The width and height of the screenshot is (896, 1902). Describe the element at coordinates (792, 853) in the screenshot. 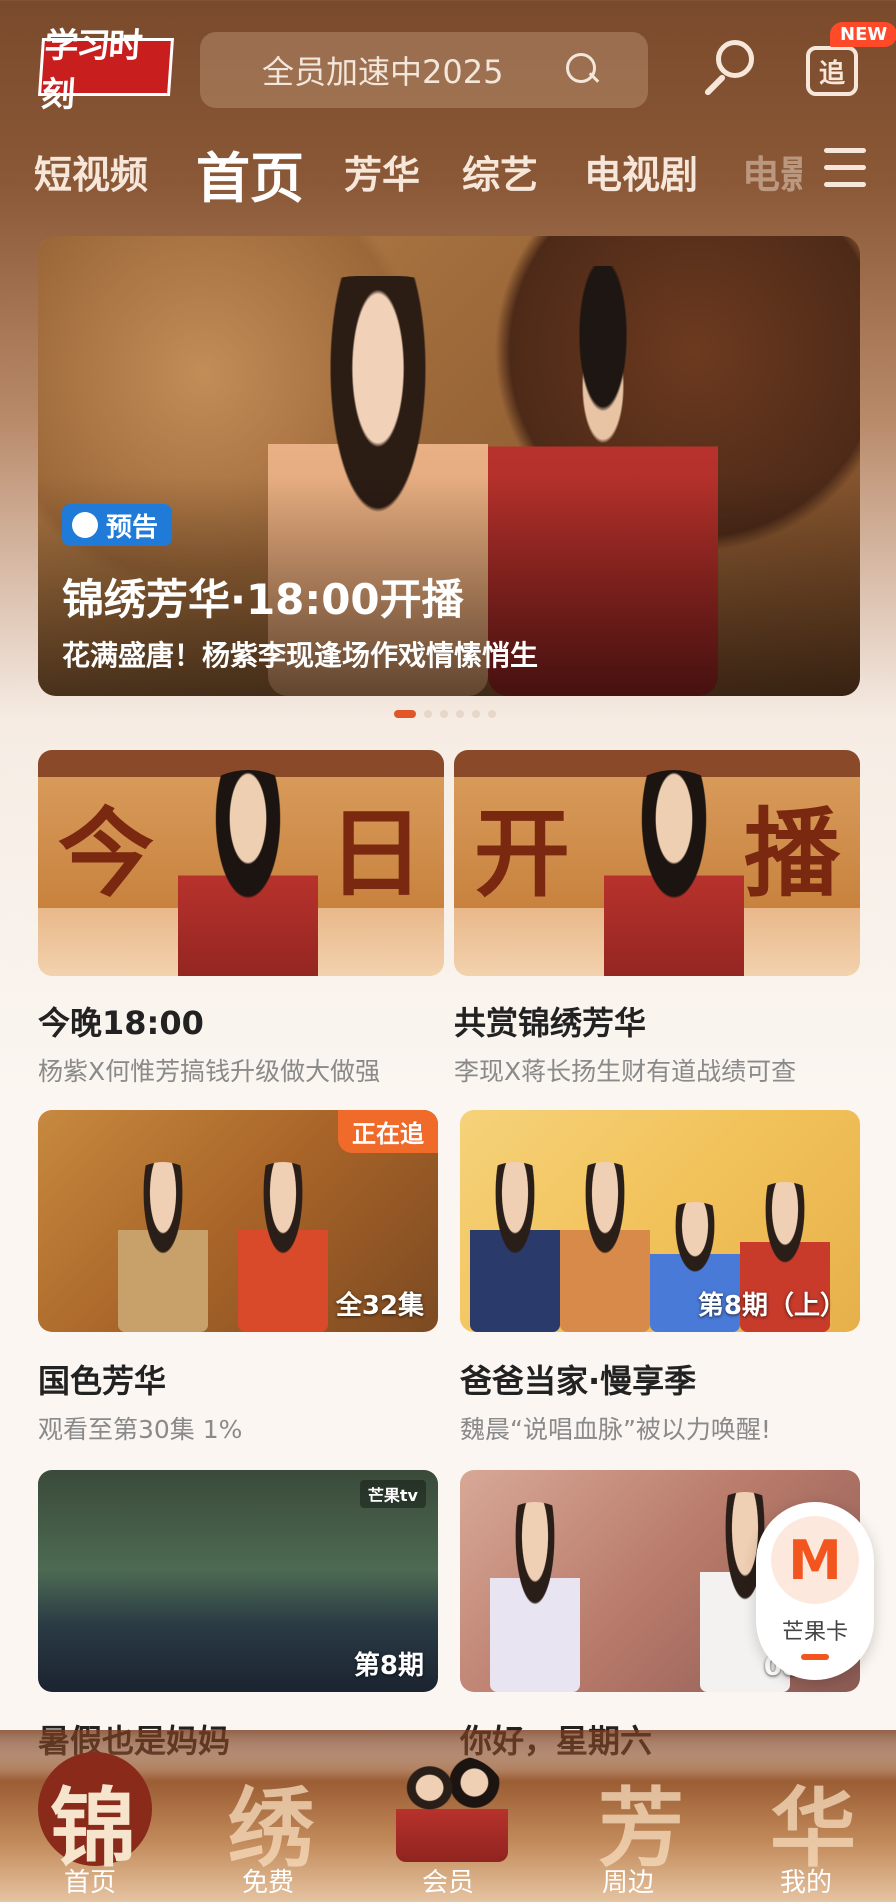

I see `feature-calligraphy: 播` at that location.